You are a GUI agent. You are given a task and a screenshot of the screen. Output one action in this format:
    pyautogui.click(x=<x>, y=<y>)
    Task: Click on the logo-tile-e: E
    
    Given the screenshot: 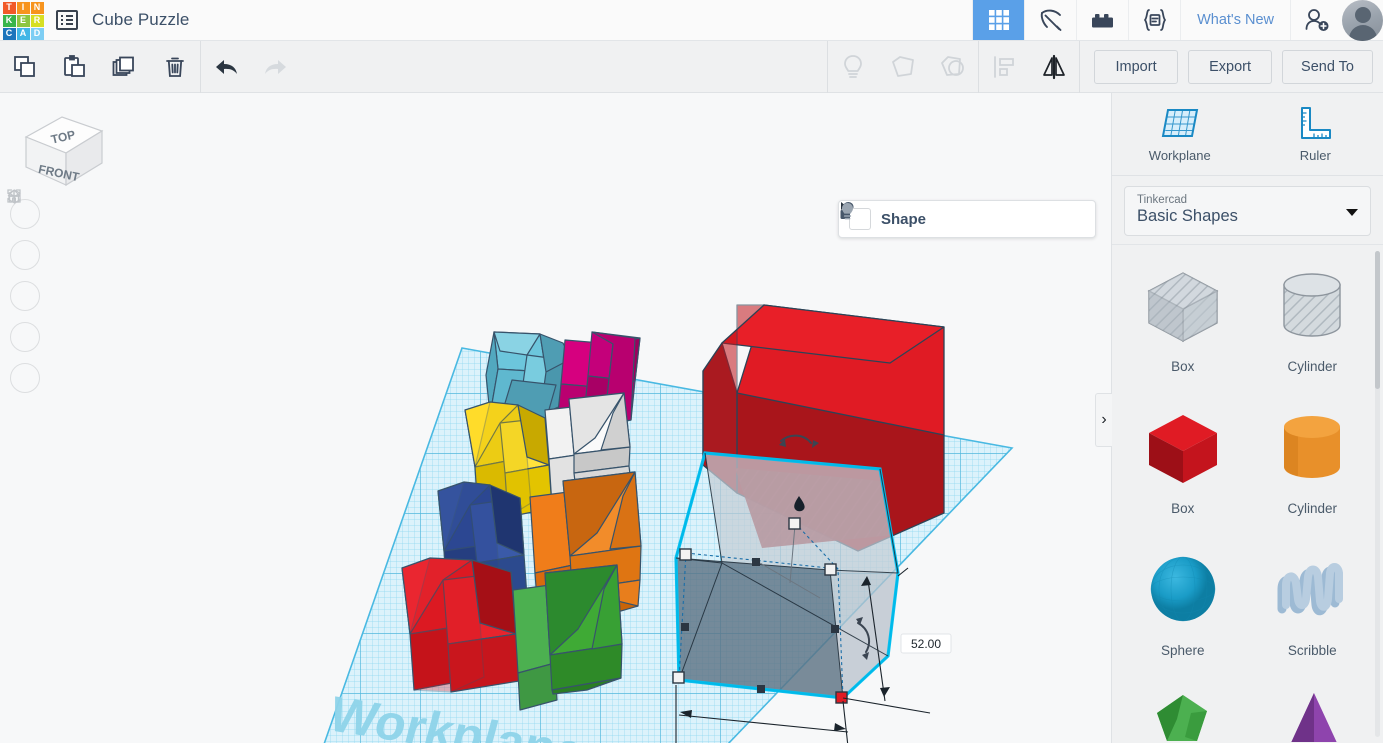 What is the action you would take?
    pyautogui.click(x=23, y=20)
    